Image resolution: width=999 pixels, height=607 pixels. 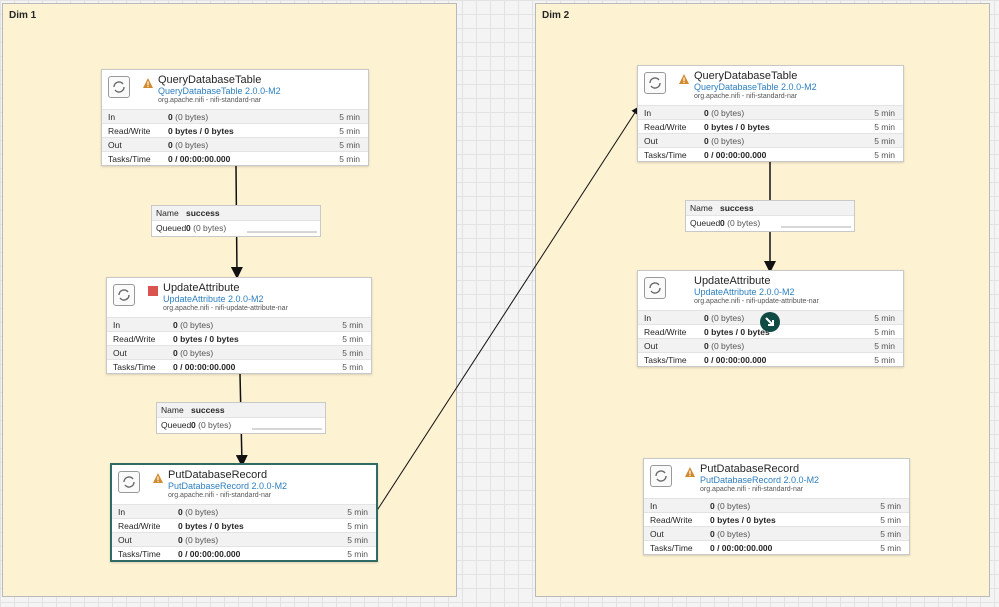 I want to click on stopped-icon, so click(x=153, y=291).